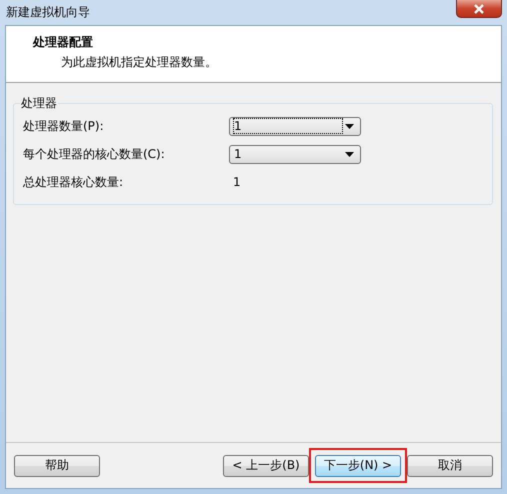 Image resolution: width=507 pixels, height=494 pixels. What do you see at coordinates (57, 465) in the screenshot?
I see `dialog-button: 帮助` at bounding box center [57, 465].